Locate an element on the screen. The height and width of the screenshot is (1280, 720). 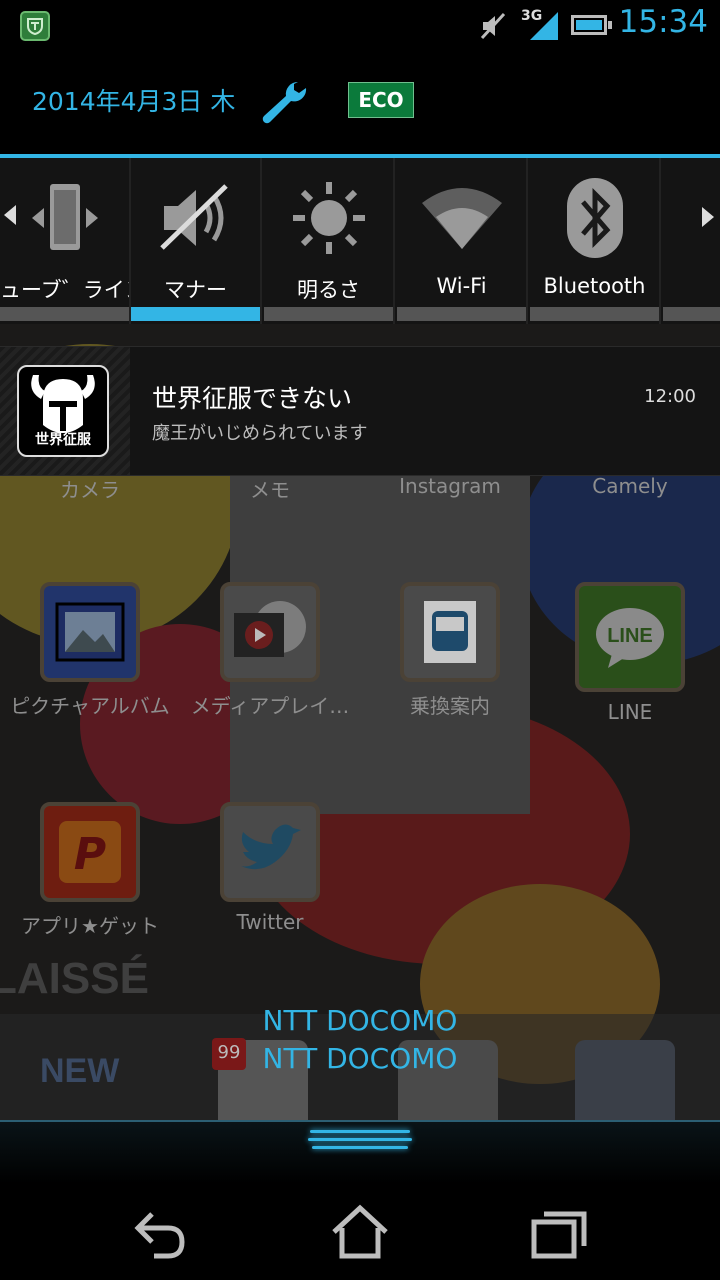
picture-album-icon is located at coordinates (90, 632).